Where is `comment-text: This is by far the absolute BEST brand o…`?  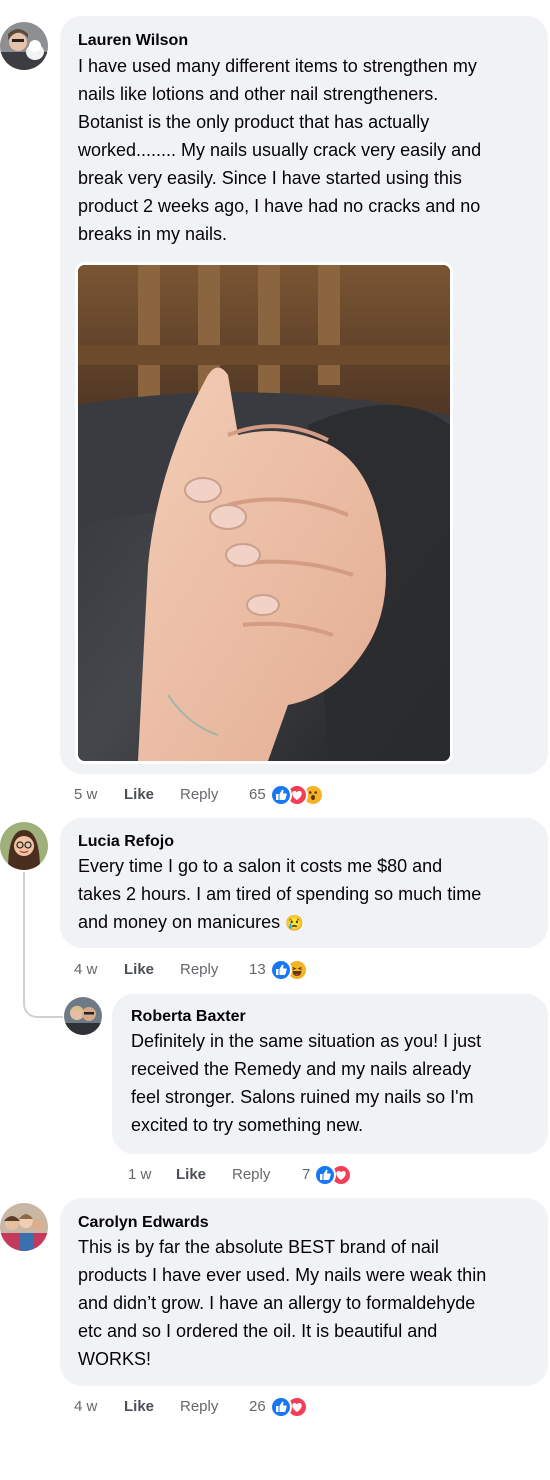
comment-text: This is by far the absolute BEST brand o… is located at coordinates (308, 1303).